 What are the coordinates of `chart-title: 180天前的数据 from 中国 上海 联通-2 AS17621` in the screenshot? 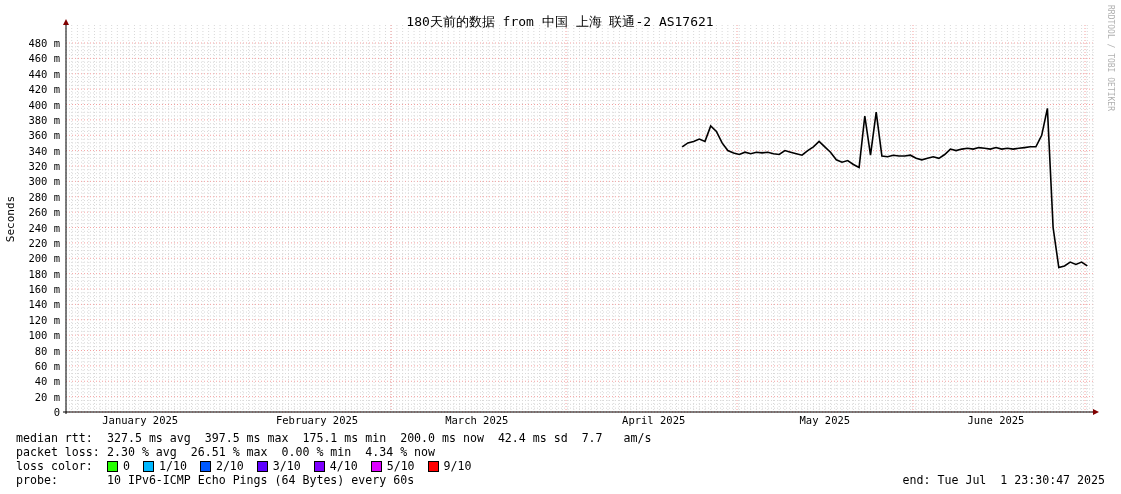 It's located at (560, 21).